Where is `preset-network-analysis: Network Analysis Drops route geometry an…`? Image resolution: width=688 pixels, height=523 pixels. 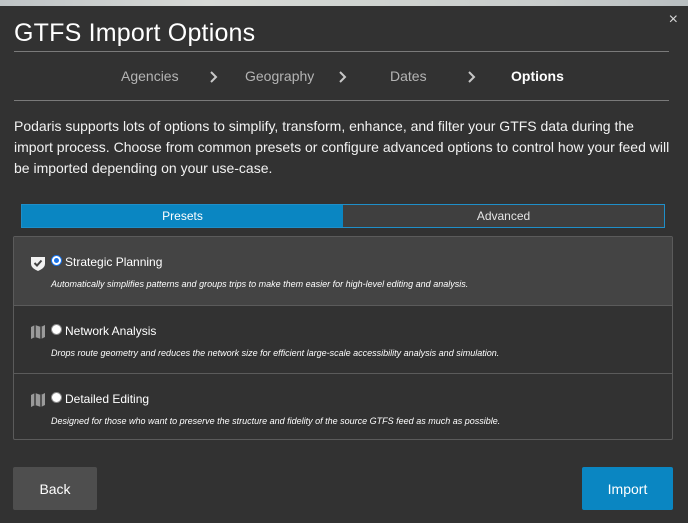
preset-network-analysis: Network Analysis Drops route geometry an… is located at coordinates (343, 339).